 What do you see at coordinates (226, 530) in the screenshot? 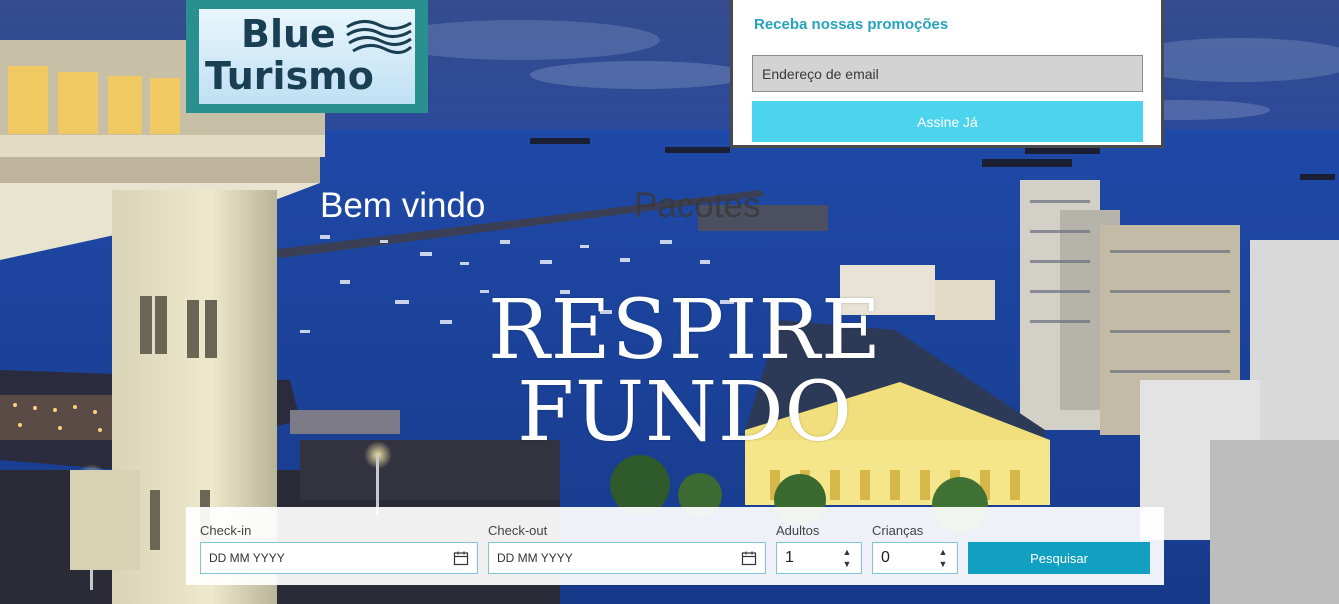
I see `checkin-label: Check-in` at bounding box center [226, 530].